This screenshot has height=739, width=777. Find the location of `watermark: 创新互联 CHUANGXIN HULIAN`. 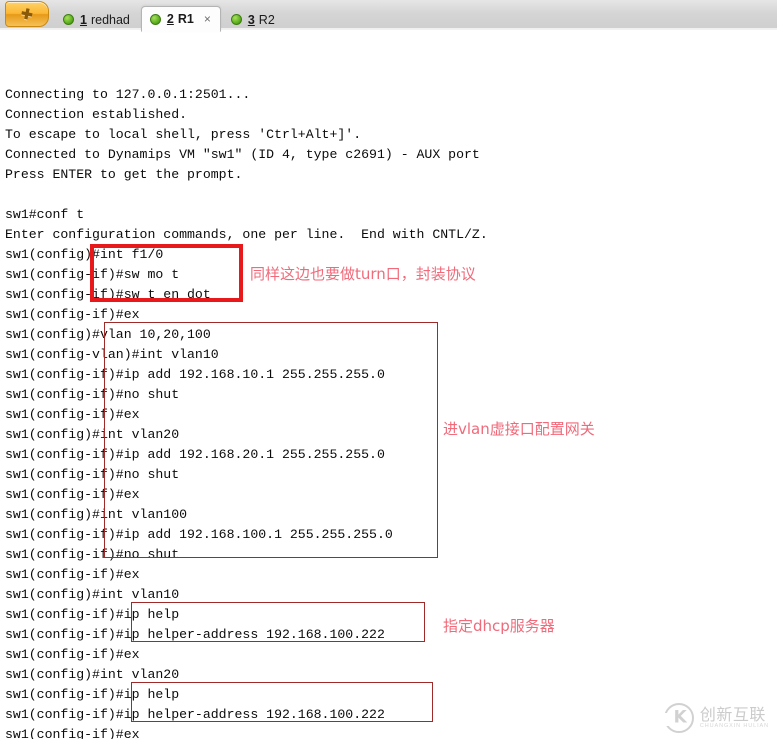

watermark: 创新互联 CHUANGXIN HULIAN is located at coordinates (715, 718).